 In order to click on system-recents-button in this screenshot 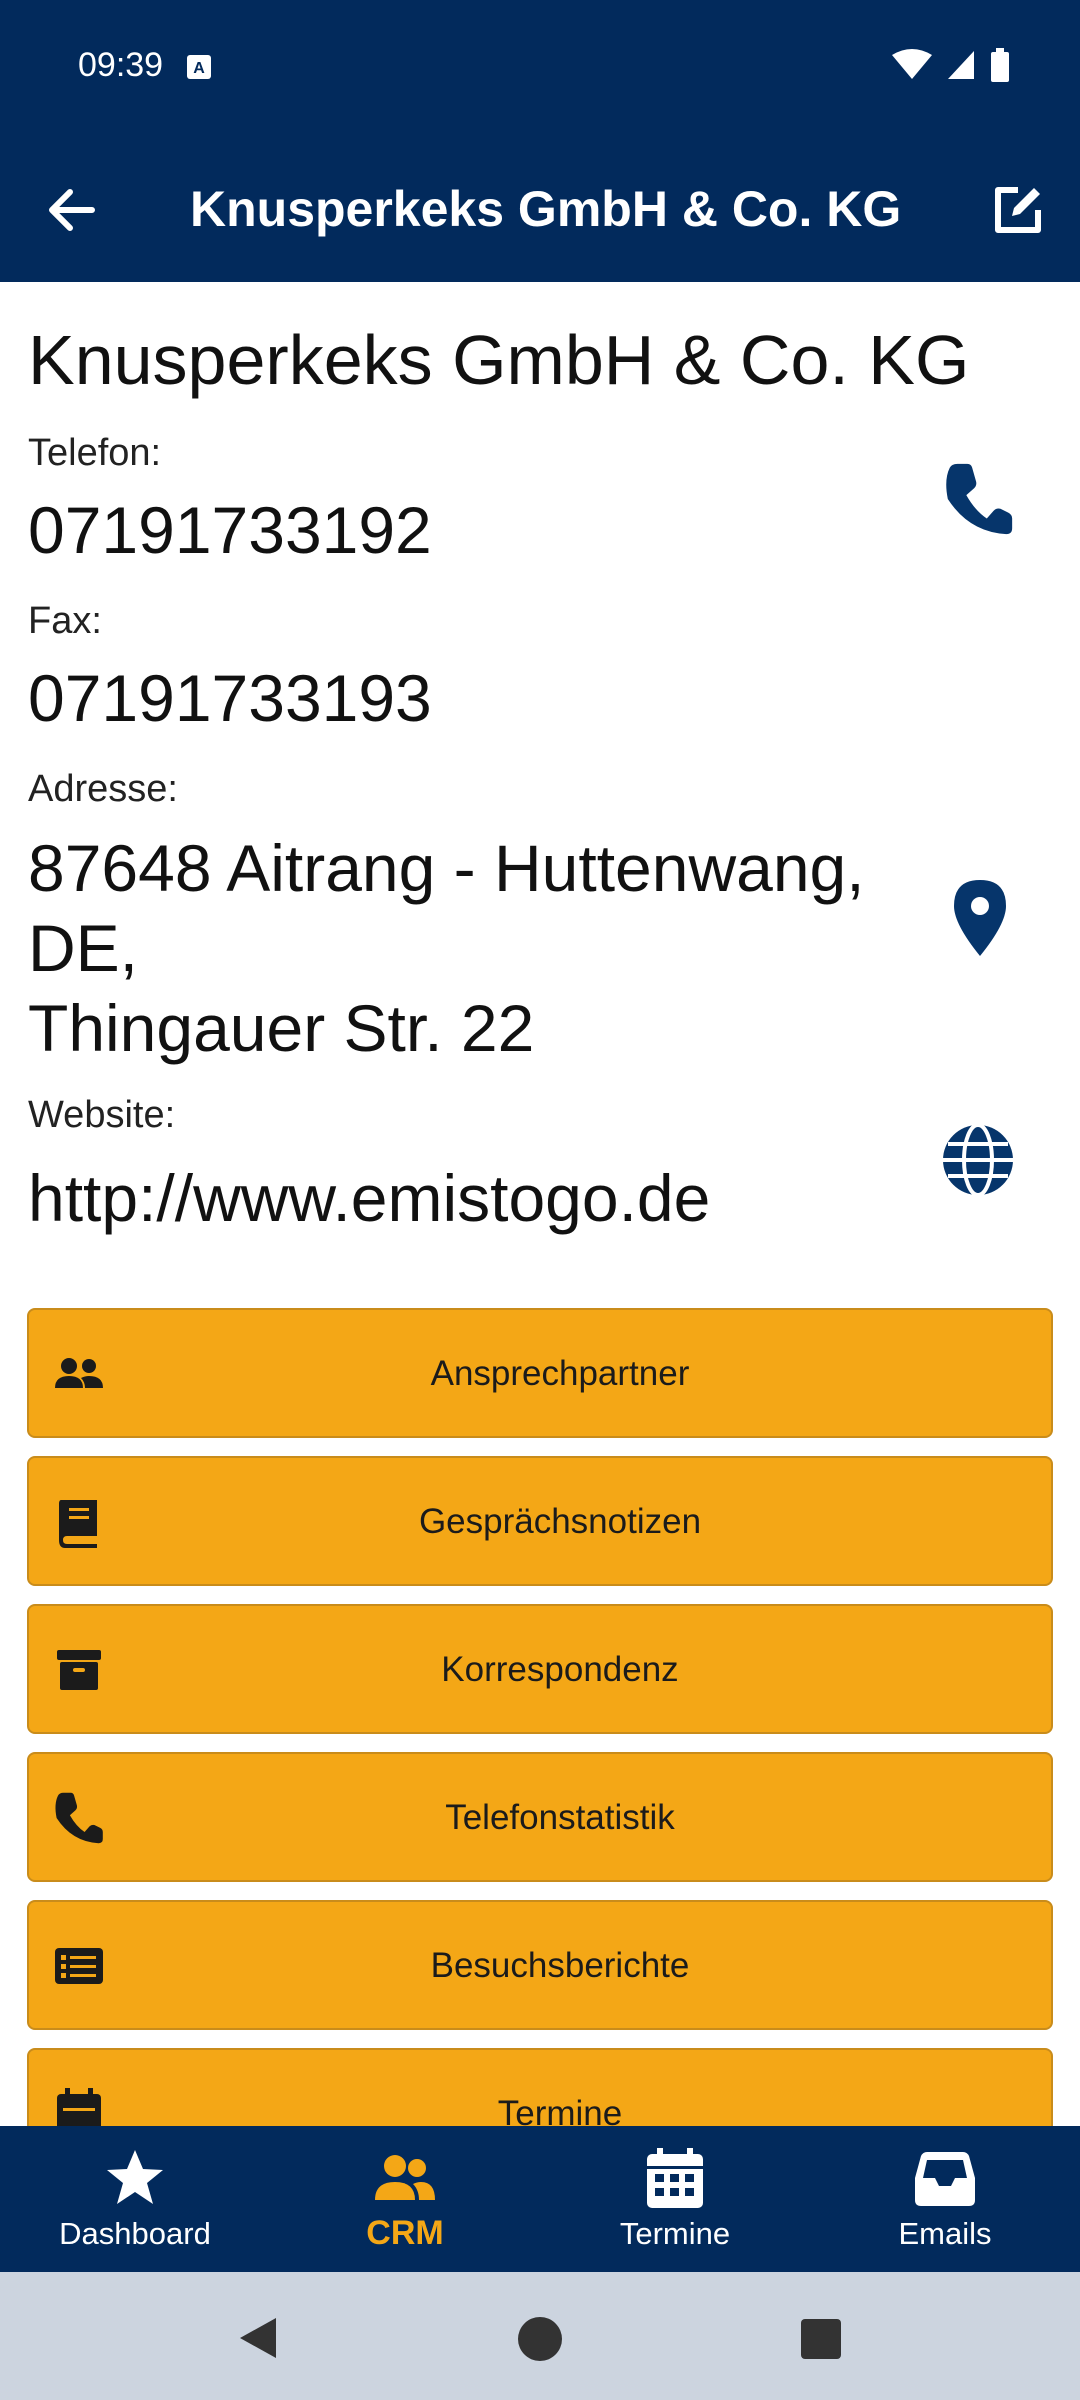, I will do `click(821, 2339)`.